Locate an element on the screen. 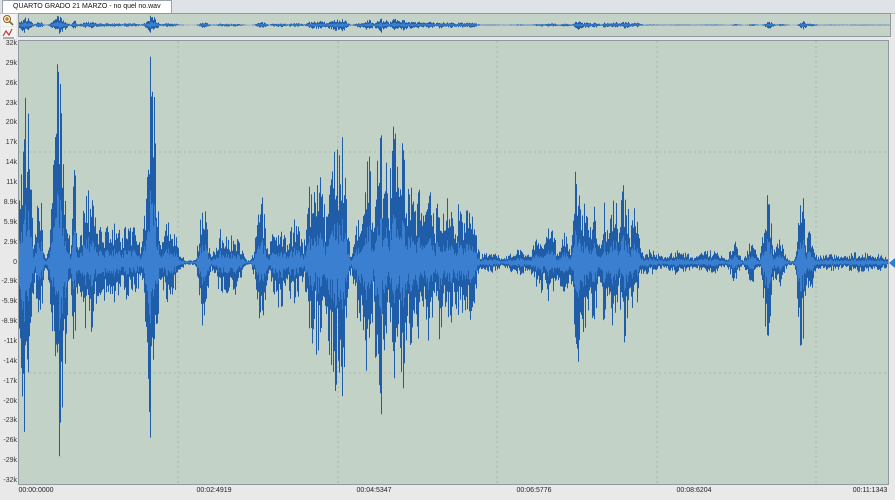  y-tick-label: -2.9k is located at coordinates (9, 282).